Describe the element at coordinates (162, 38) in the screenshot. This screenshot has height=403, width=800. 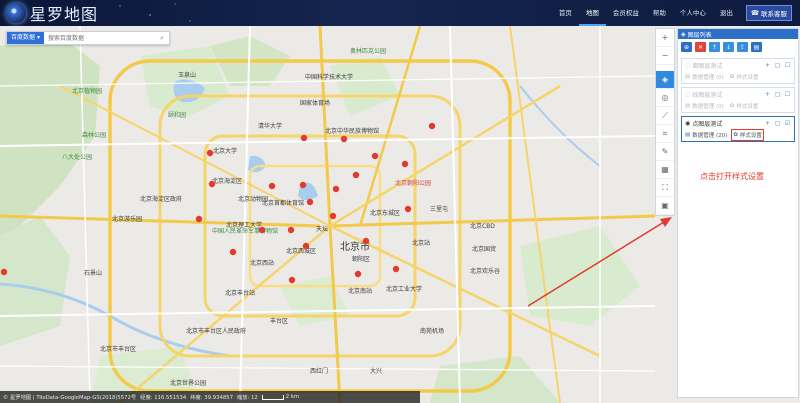
I see `search-icon: ⌕` at that location.